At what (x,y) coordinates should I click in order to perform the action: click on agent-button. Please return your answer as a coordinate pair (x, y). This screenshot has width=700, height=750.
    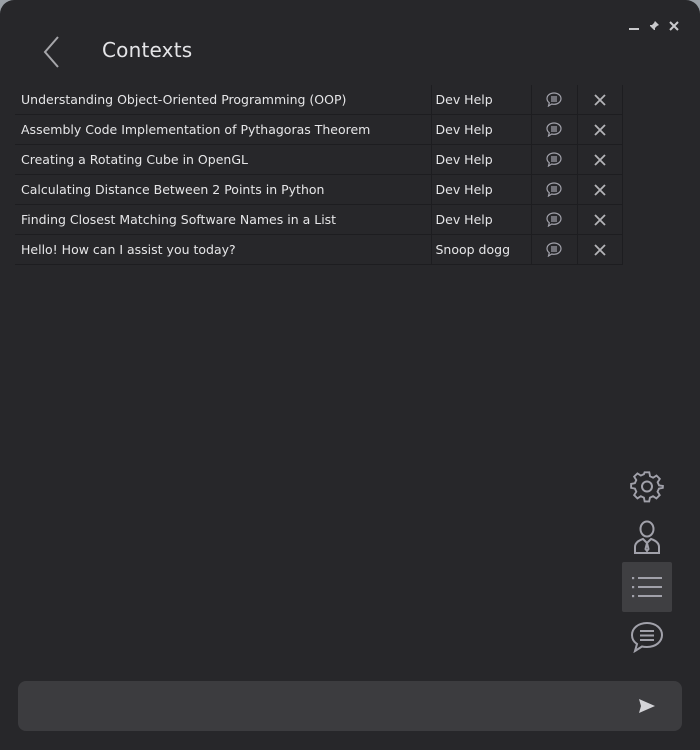
    Looking at the image, I should click on (647, 537).